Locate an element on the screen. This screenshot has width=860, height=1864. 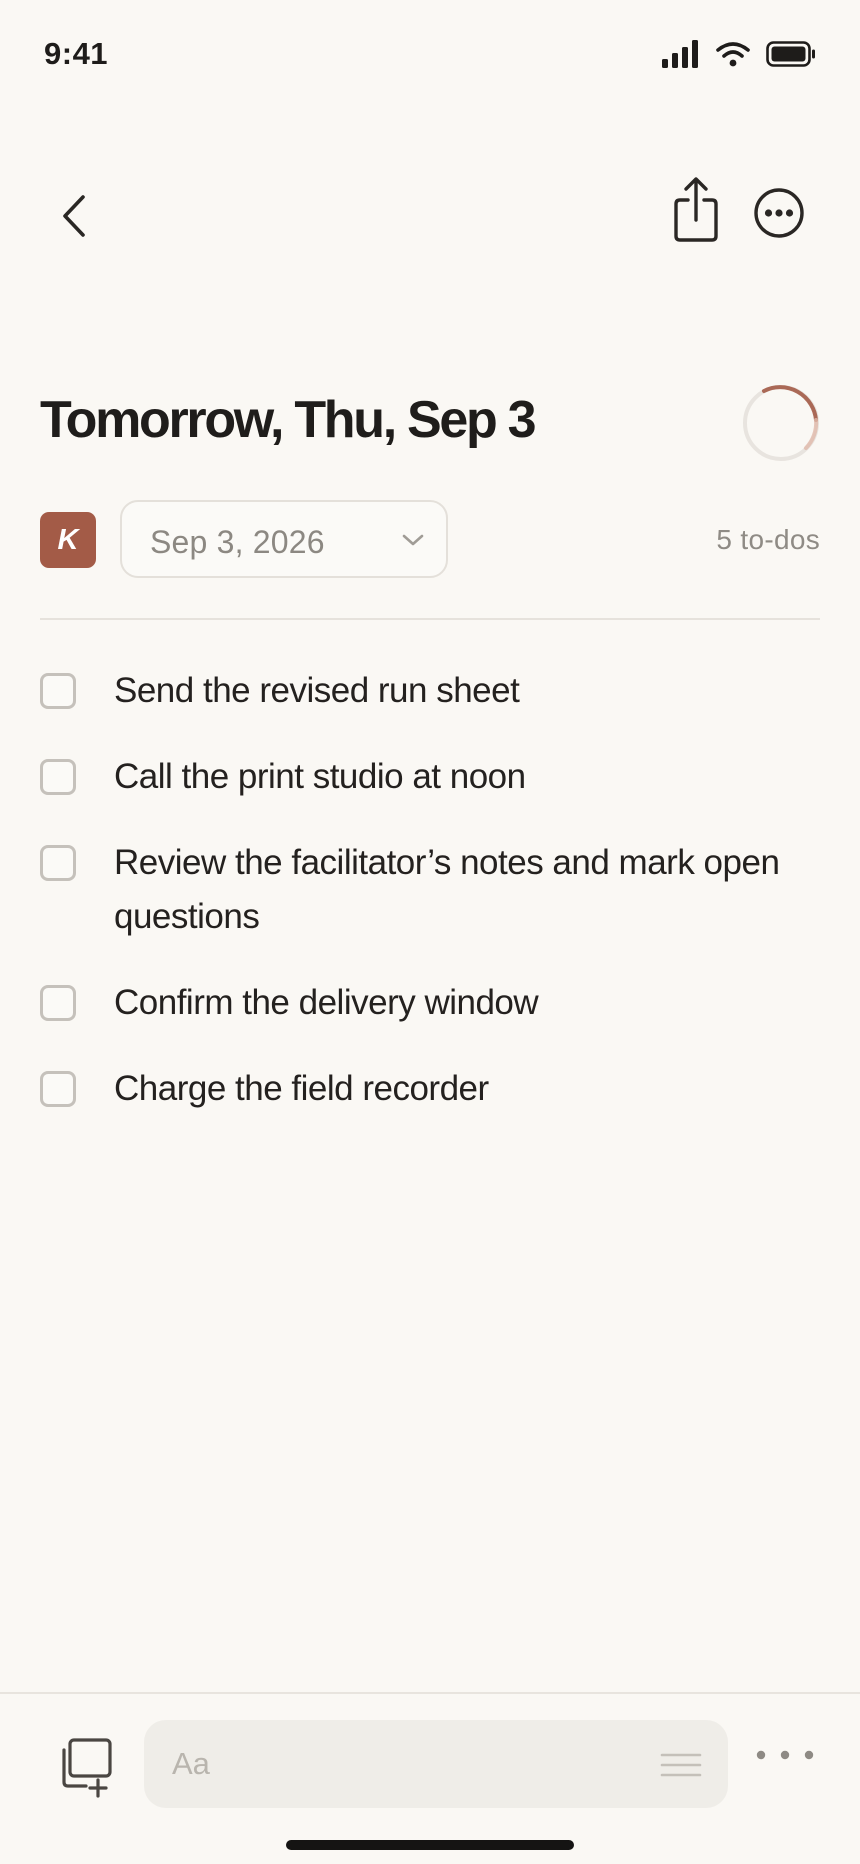
todo-text: Charge the field recorder is located at coordinates (301, 1088).